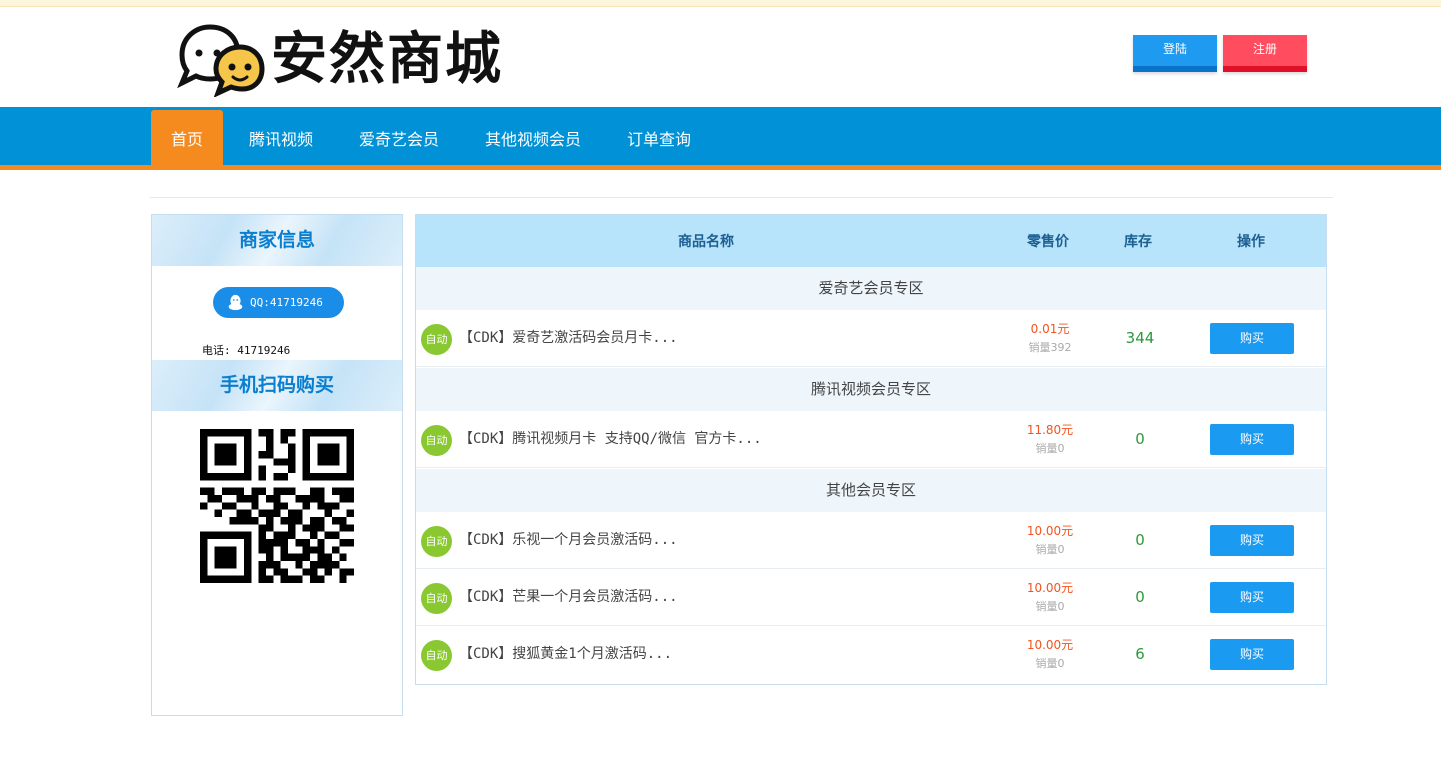 This screenshot has height=764, width=1441. What do you see at coordinates (720, 138) in the screenshot?
I see `main-nav: 首页 腾讯视频 爱奇艺会员 其他视频会员 订单查询` at bounding box center [720, 138].